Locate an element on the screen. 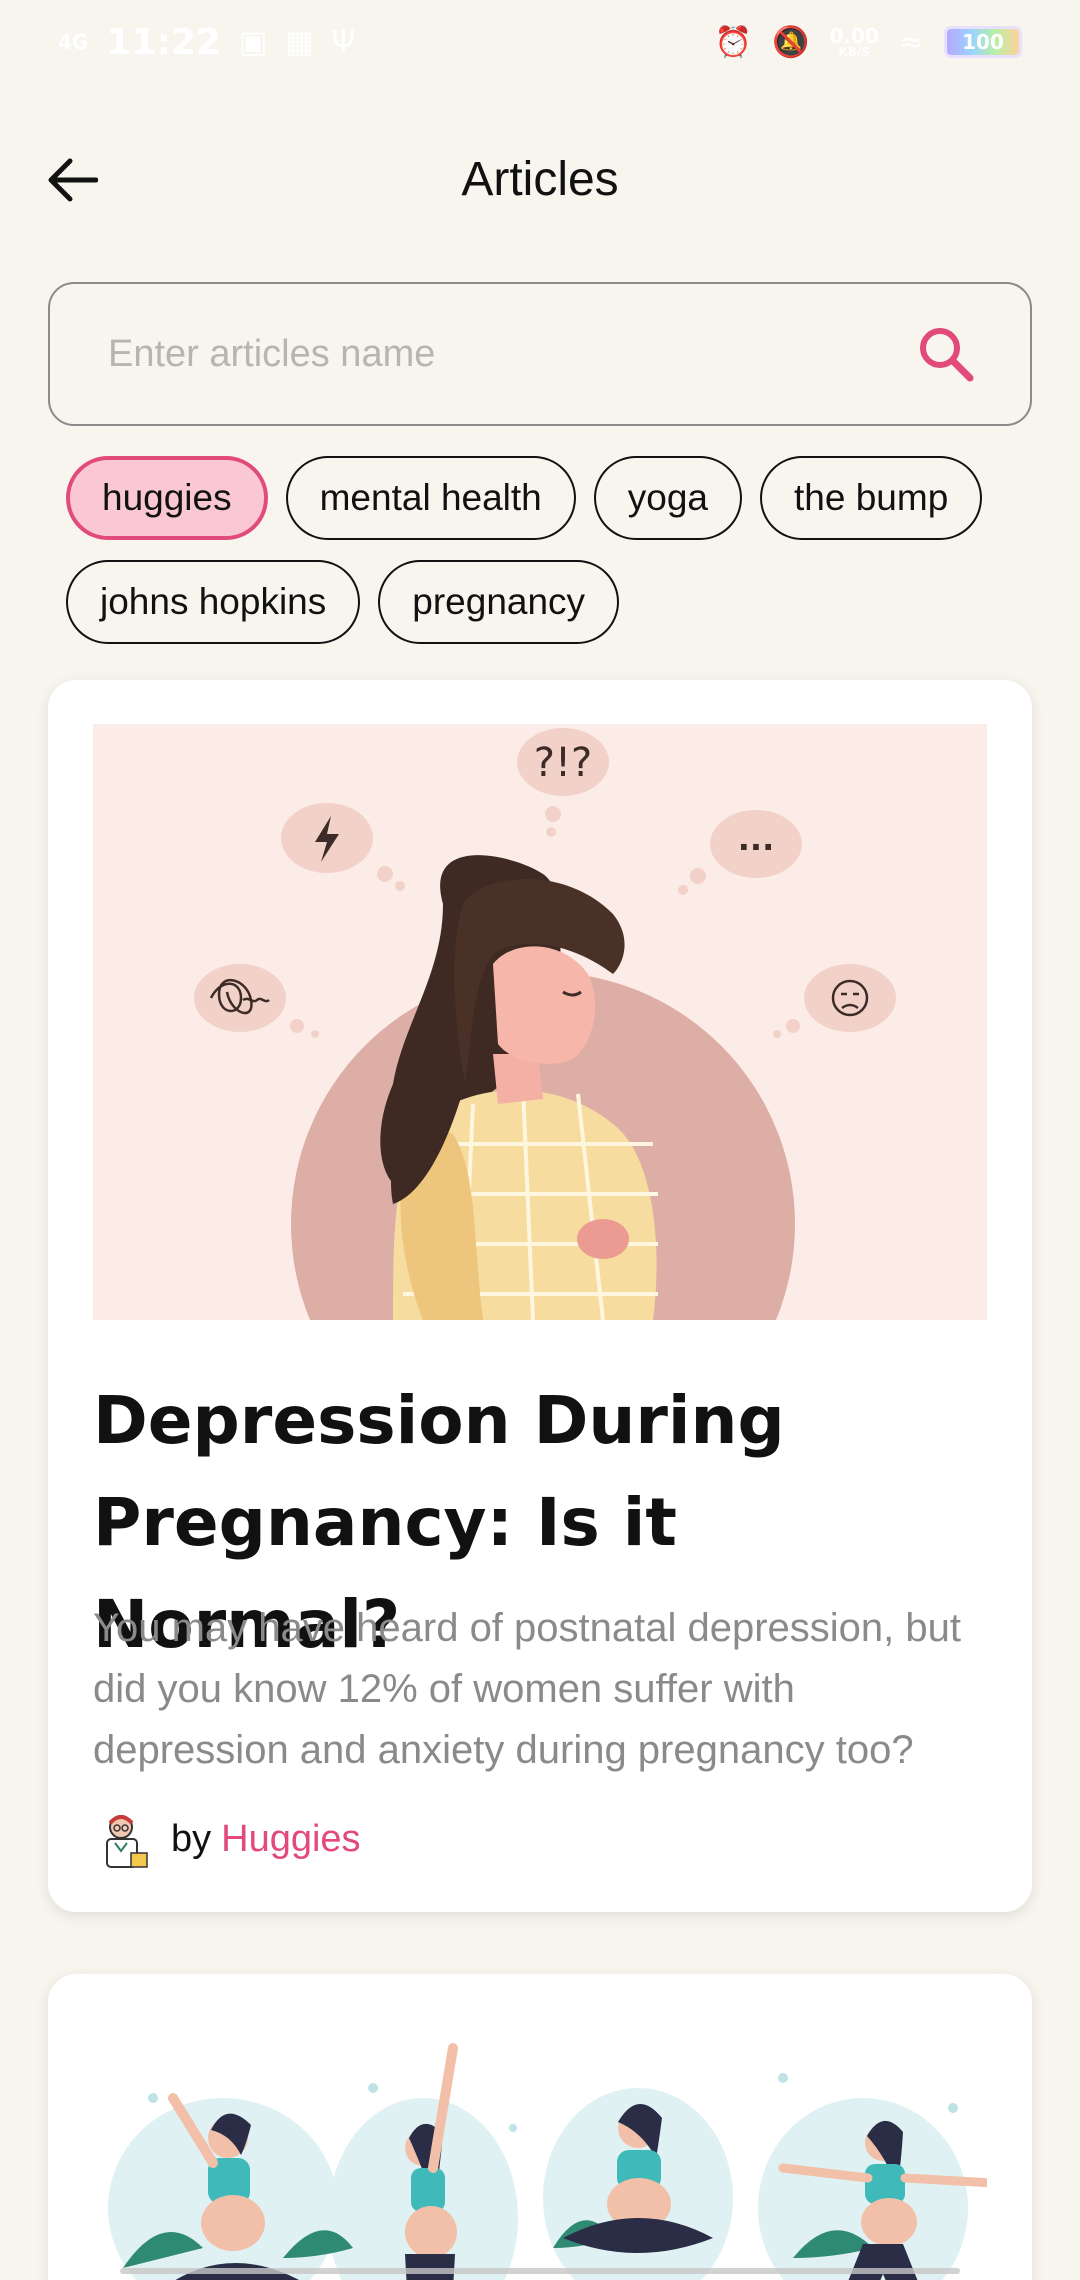 This screenshot has height=2280, width=1080. bubble-text-question: ?!? is located at coordinates (563, 763).